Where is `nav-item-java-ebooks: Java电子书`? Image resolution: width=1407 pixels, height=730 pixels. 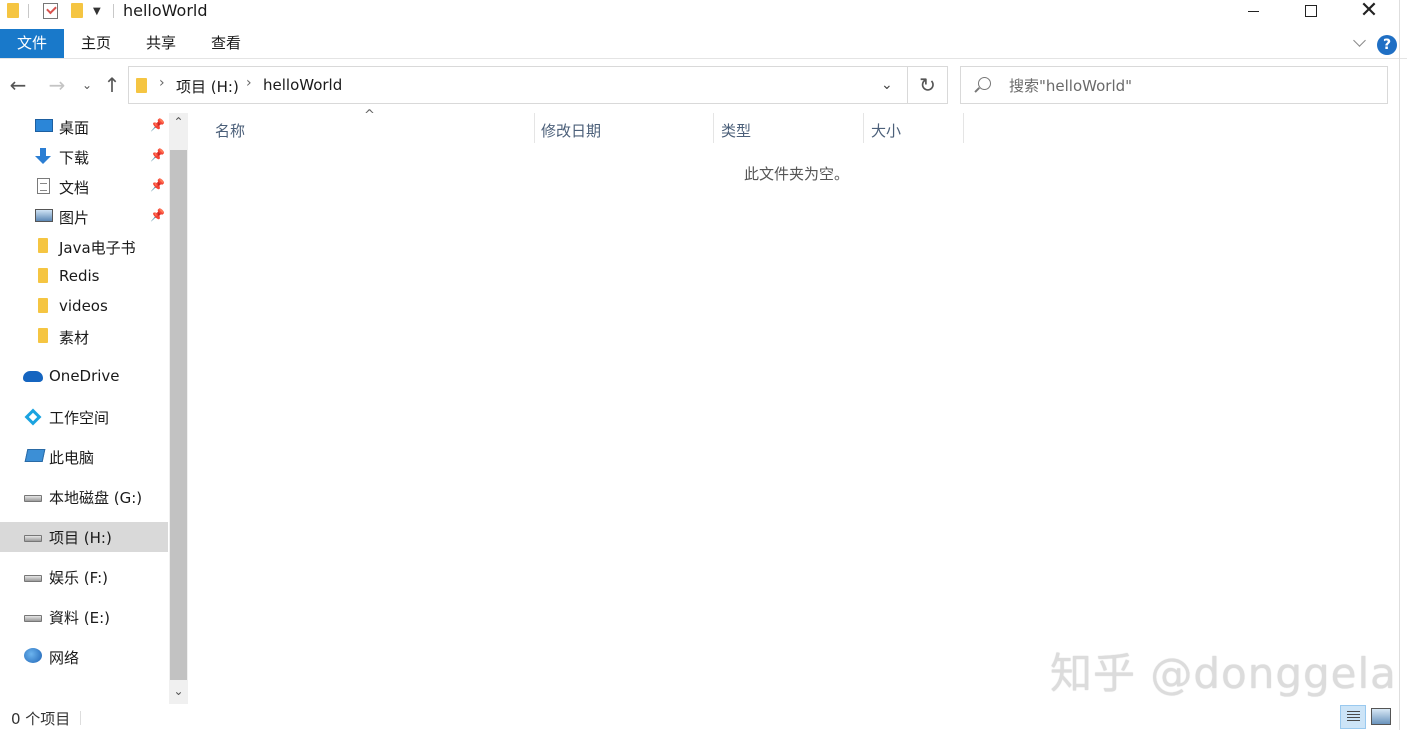 nav-item-java-ebooks: Java电子书 is located at coordinates (84, 247).